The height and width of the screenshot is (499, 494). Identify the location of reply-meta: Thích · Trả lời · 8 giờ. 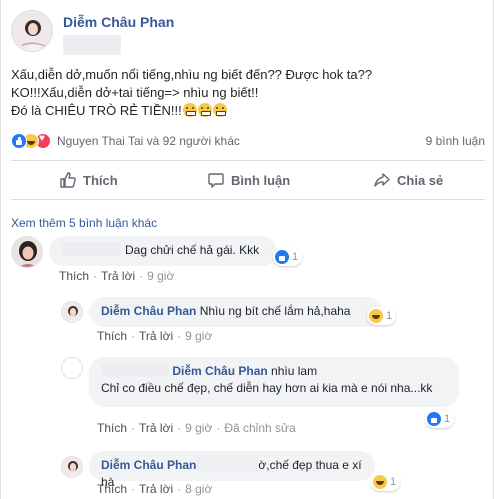
(155, 489).